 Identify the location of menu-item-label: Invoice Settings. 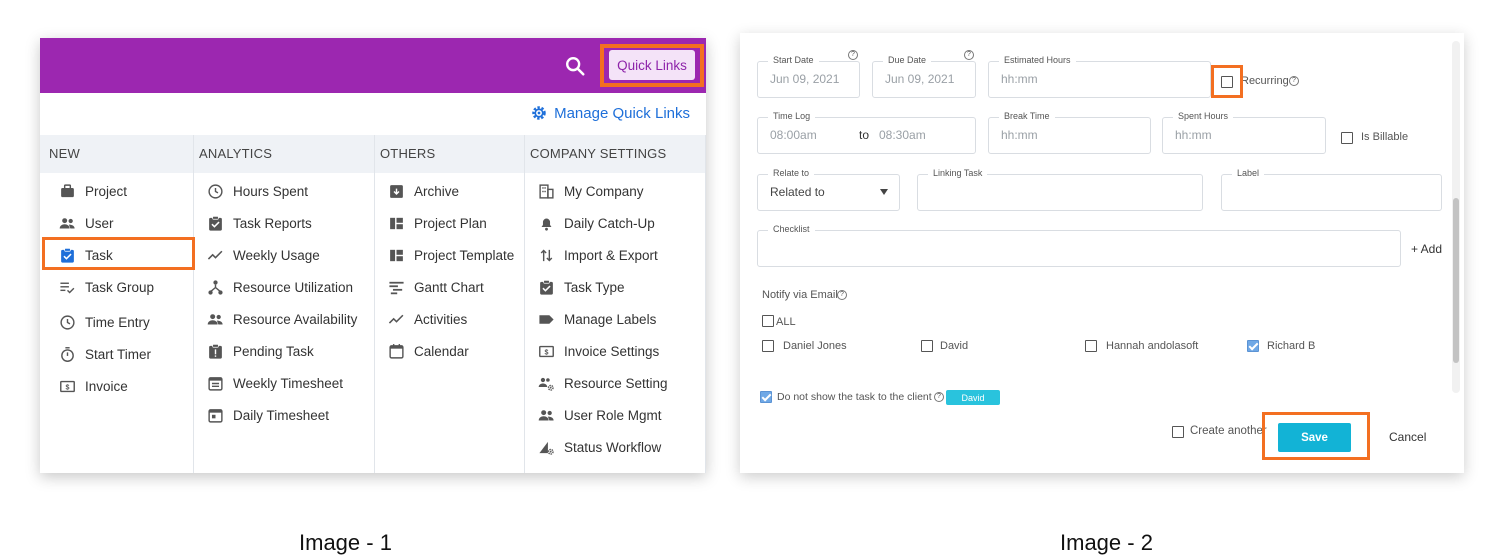
(612, 351).